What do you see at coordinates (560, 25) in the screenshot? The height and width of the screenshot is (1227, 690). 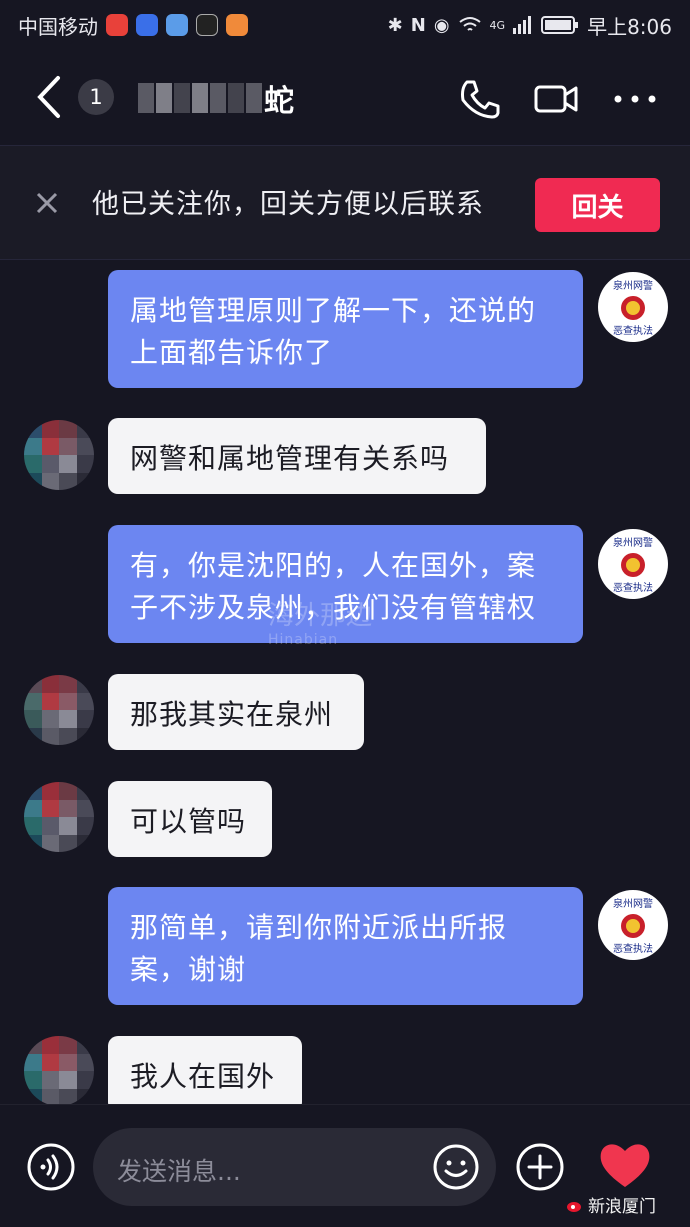 I see `battery-icon` at bounding box center [560, 25].